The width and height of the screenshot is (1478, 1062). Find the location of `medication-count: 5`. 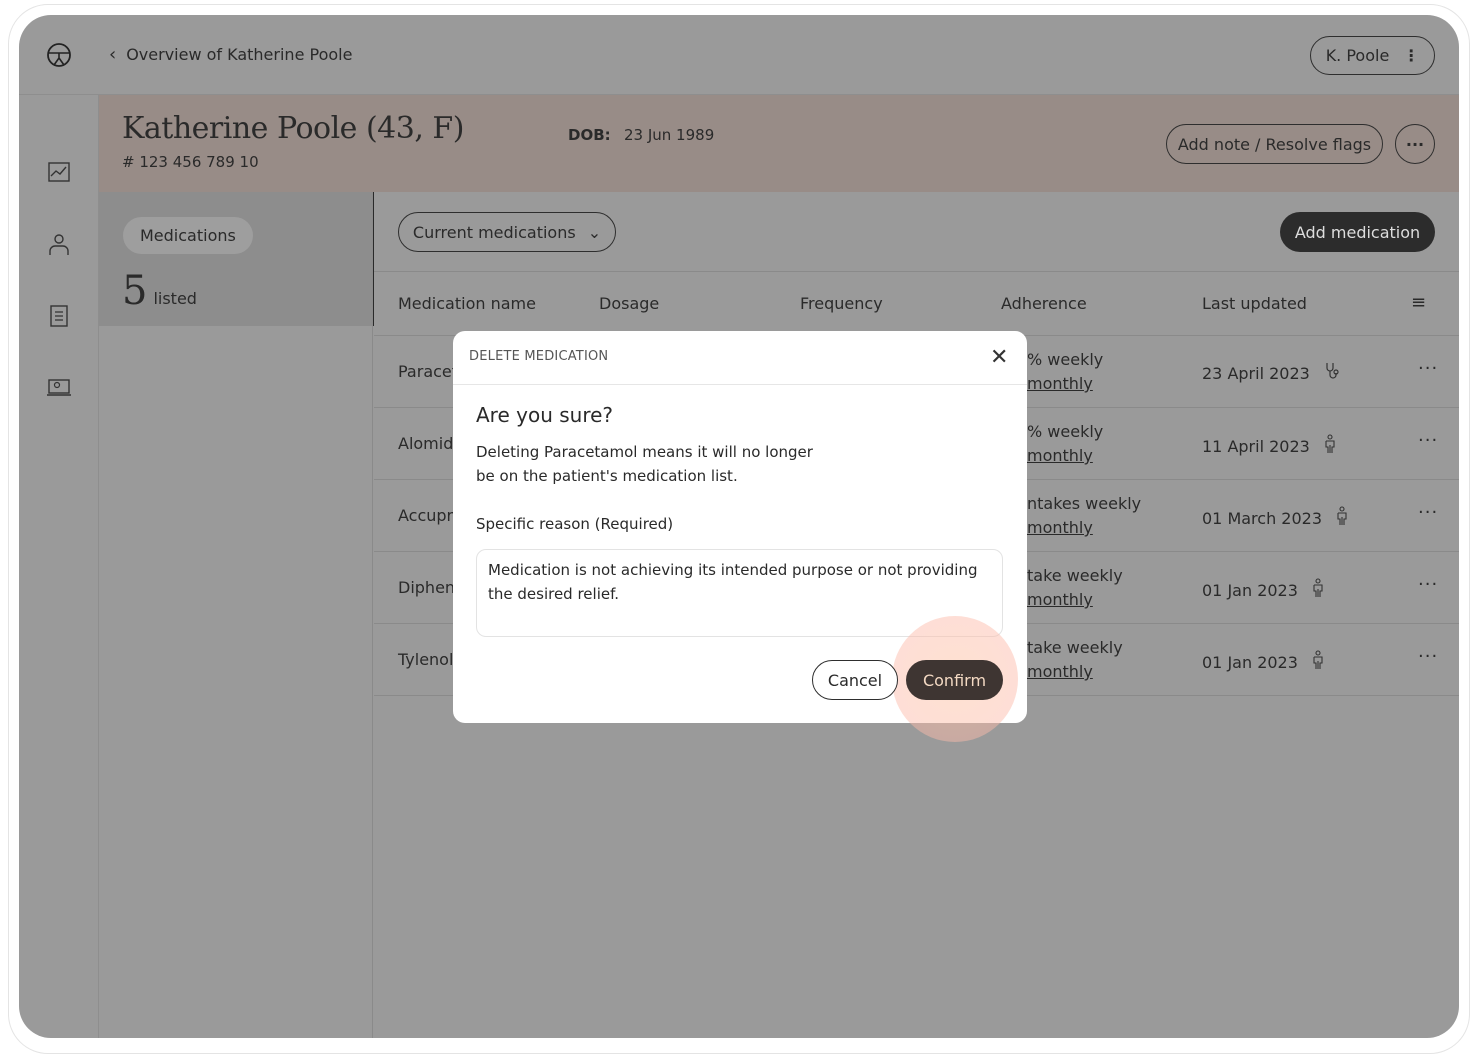

medication-count: 5 is located at coordinates (135, 291).